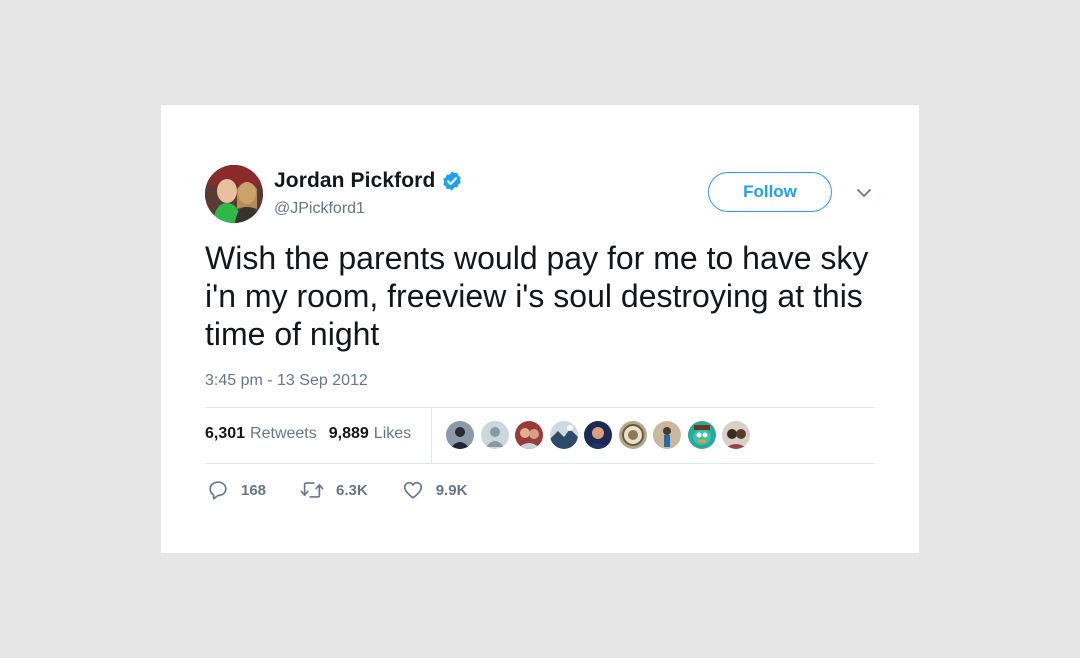 The height and width of the screenshot is (658, 1080). I want to click on chevron-down-icon, so click(864, 193).